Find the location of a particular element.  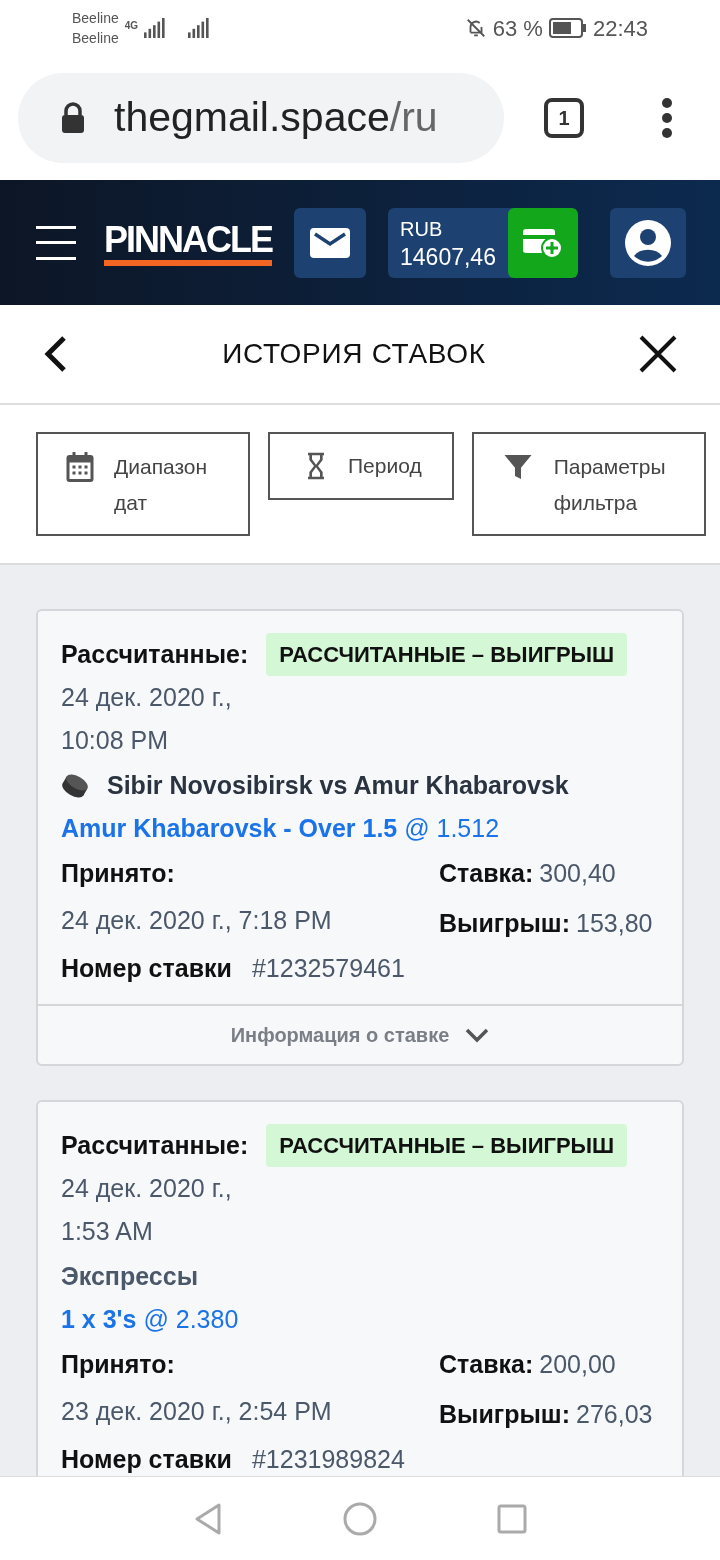

settled-time: 10:08 PM is located at coordinates (115, 740).